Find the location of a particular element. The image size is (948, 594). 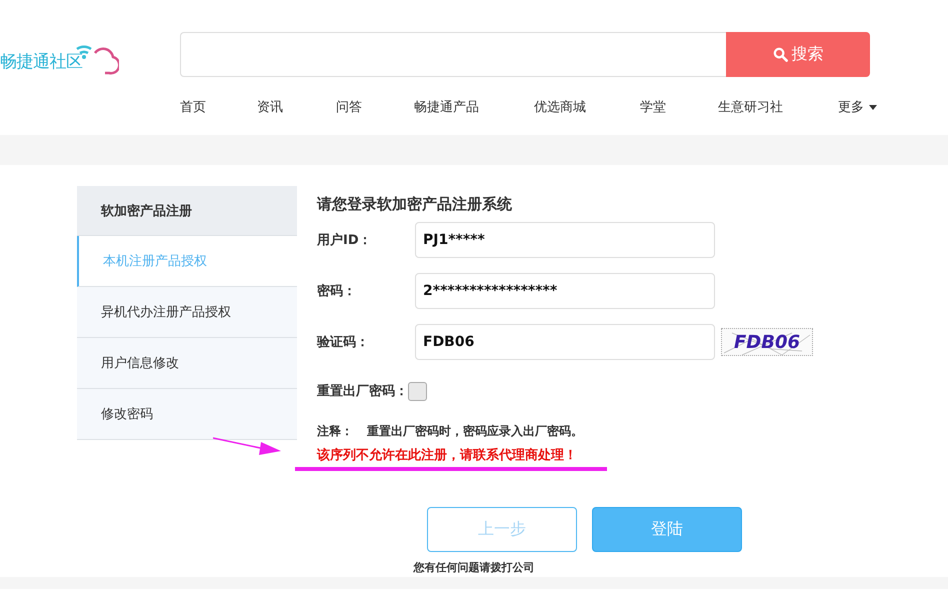

input-field: PJ1***** is located at coordinates (565, 240).